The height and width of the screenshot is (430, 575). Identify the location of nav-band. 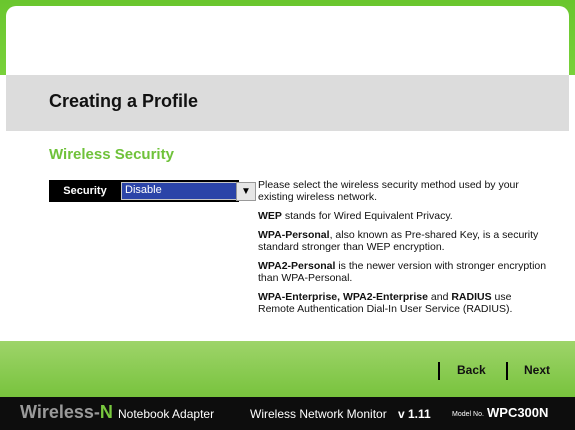
(287, 369).